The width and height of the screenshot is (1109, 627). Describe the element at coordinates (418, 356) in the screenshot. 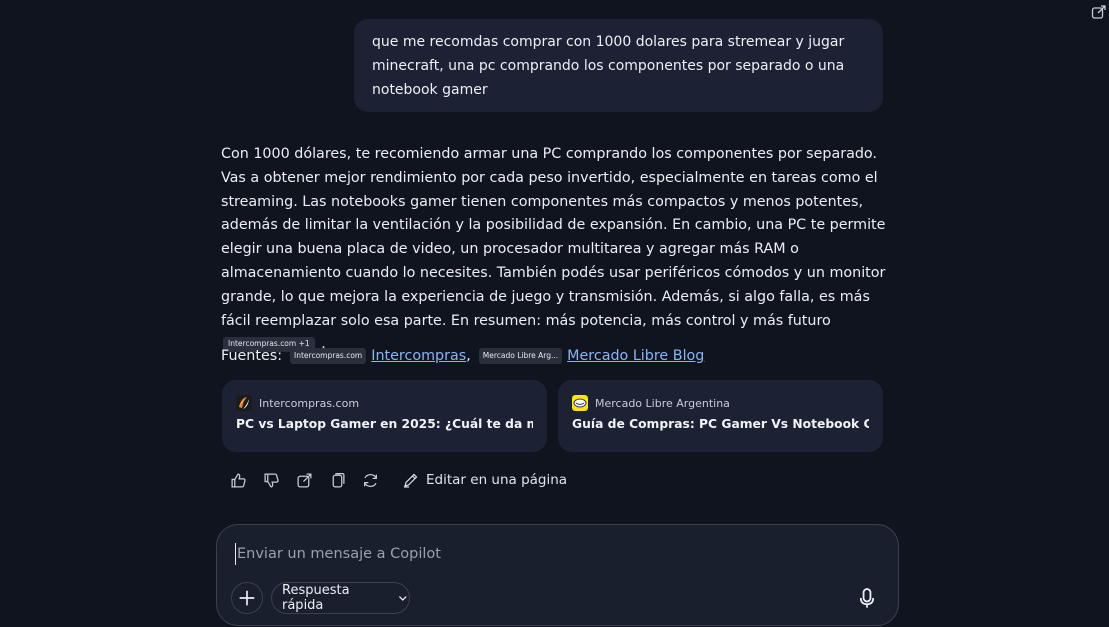

I see `source-link-intercompras: Intercompras` at that location.